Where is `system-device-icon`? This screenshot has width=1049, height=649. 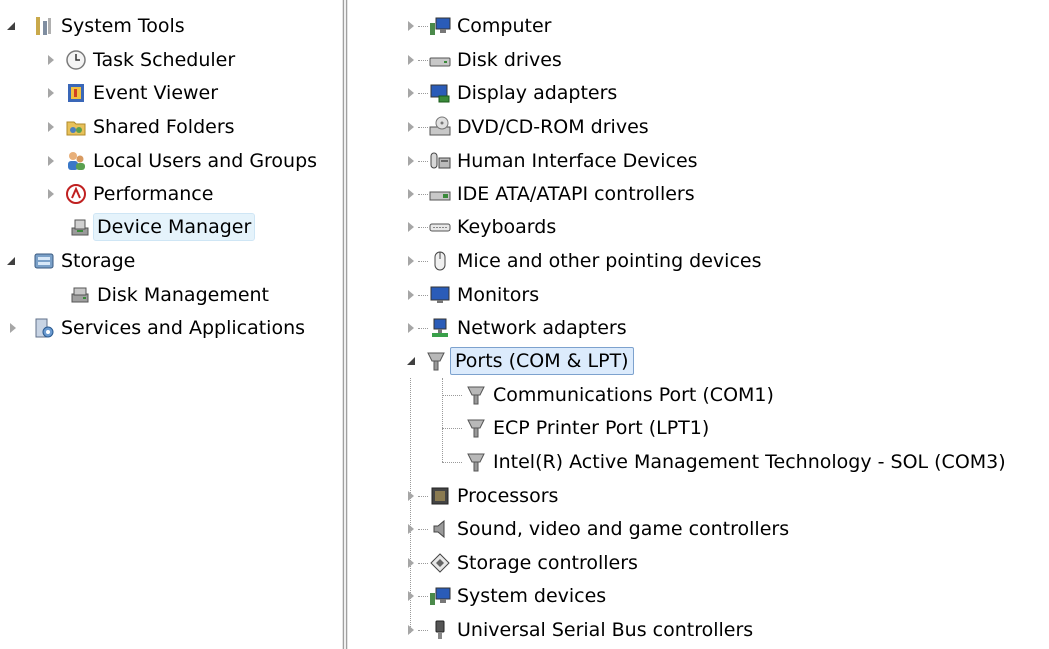 system-device-icon is located at coordinates (440, 596).